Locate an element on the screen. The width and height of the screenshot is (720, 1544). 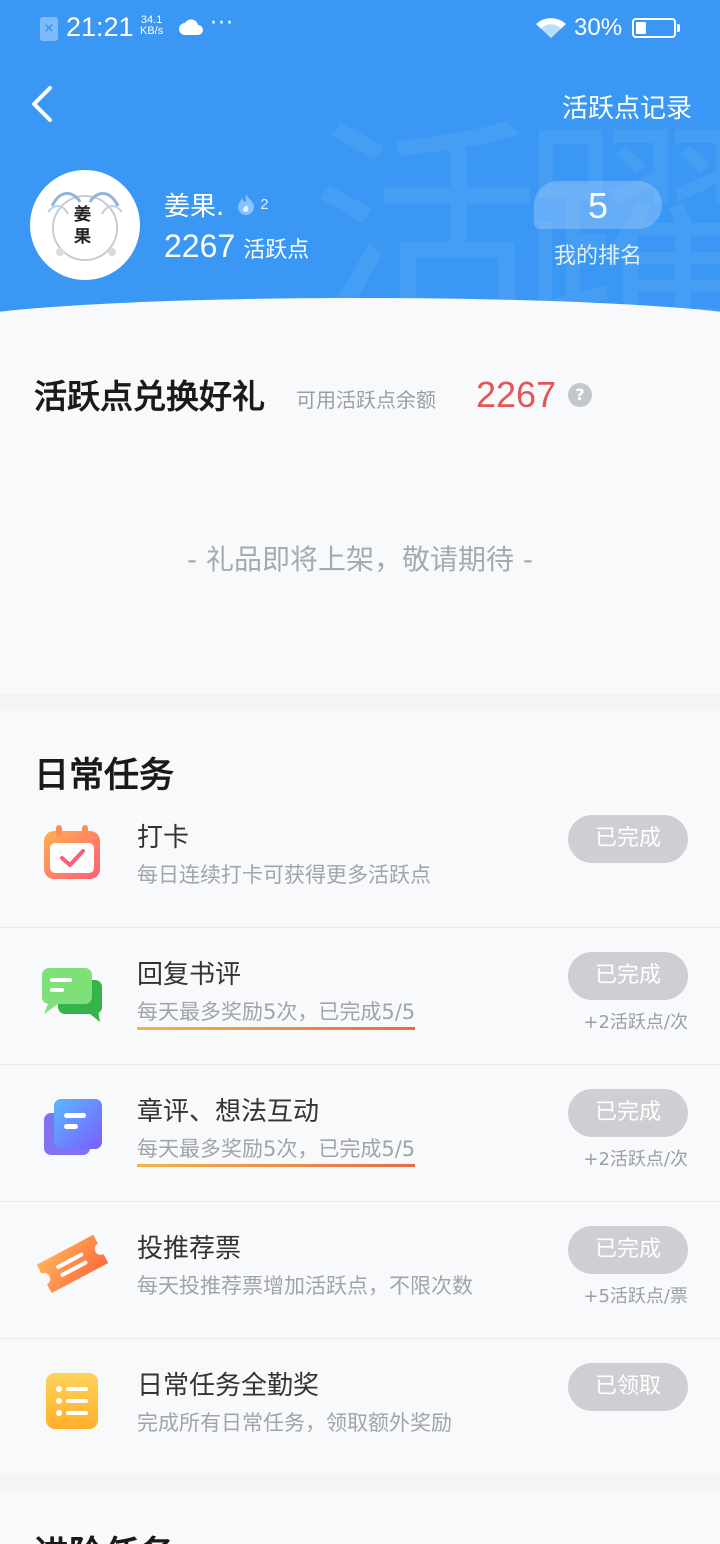
task-desc: 完成所有日常任务，领取额外奖励 is located at coordinates (294, 1423).